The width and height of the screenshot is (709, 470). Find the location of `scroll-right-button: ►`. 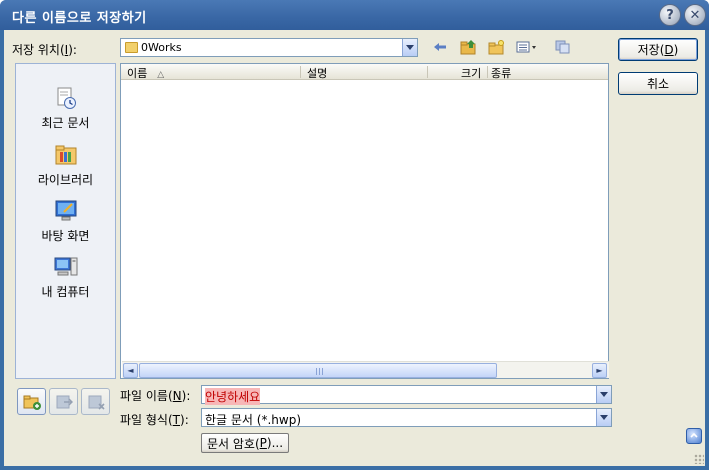

scroll-right-button: ► is located at coordinates (599, 370).